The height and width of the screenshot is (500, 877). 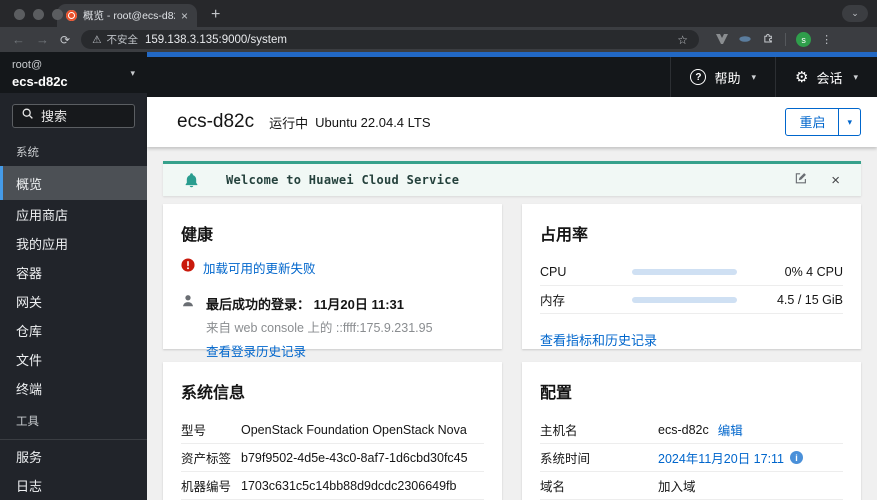 I want to click on error-exclamation-icon, so click(x=188, y=267).